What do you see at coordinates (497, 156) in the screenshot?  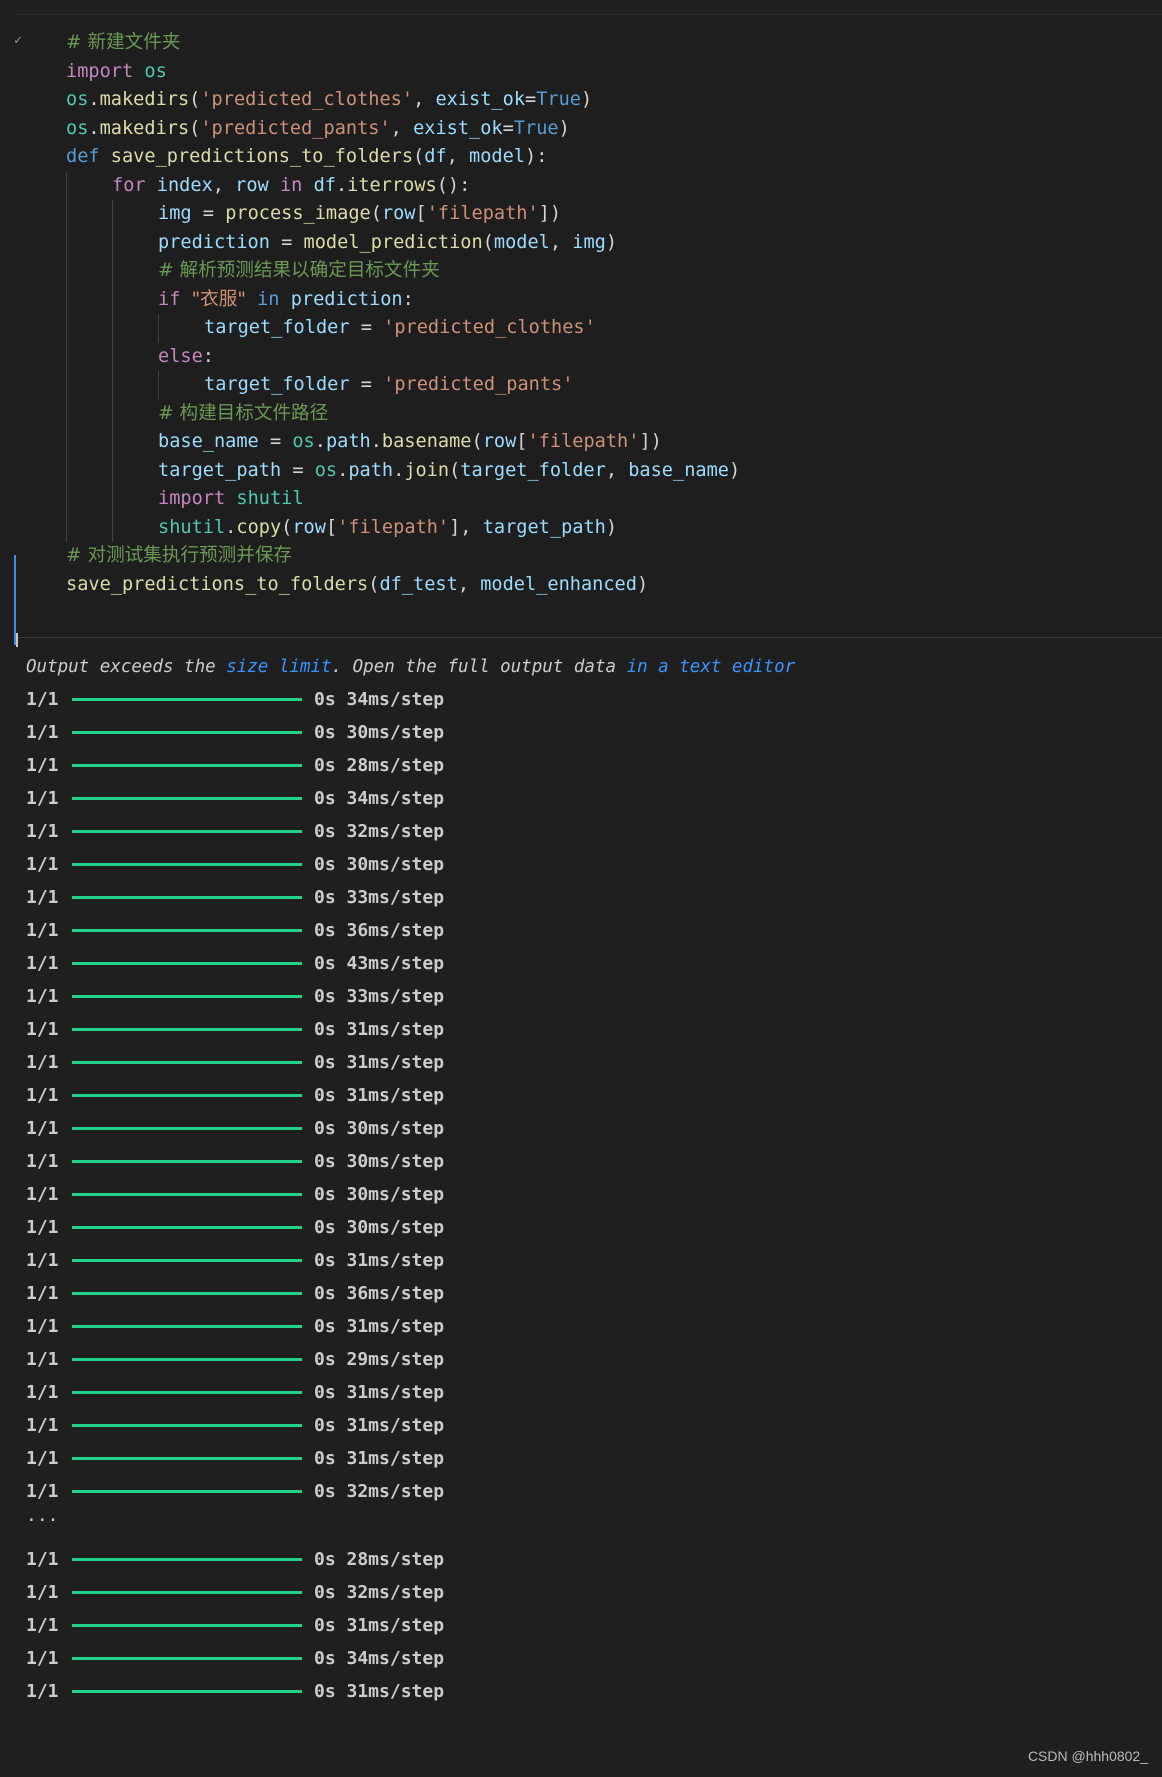 I see `code-token: model` at bounding box center [497, 156].